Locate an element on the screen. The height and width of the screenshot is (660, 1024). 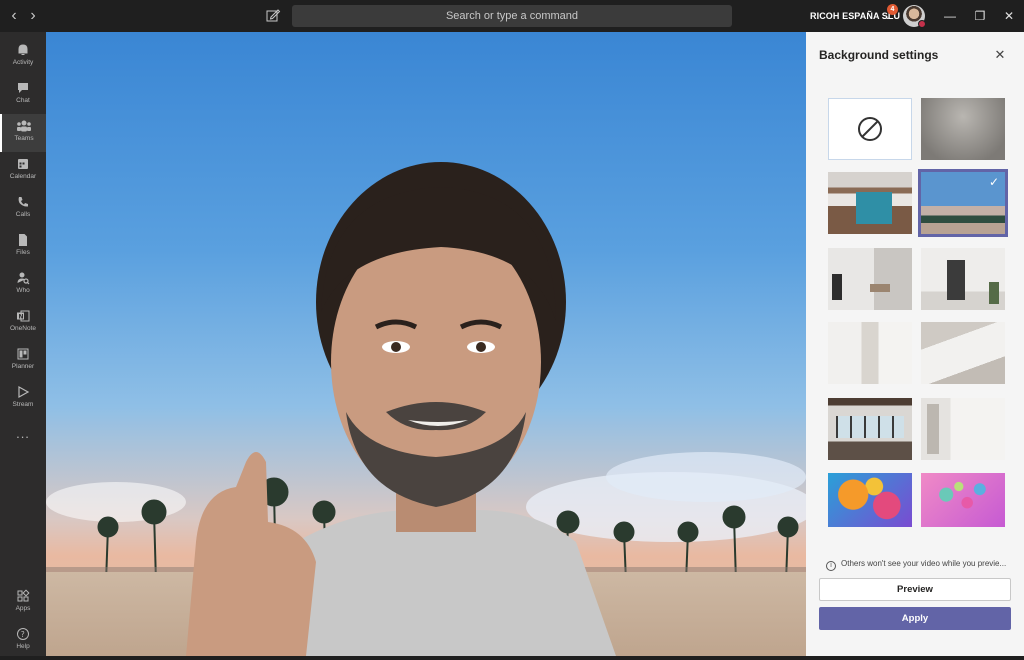
rail-label: Chat is located at coordinates (23, 100).